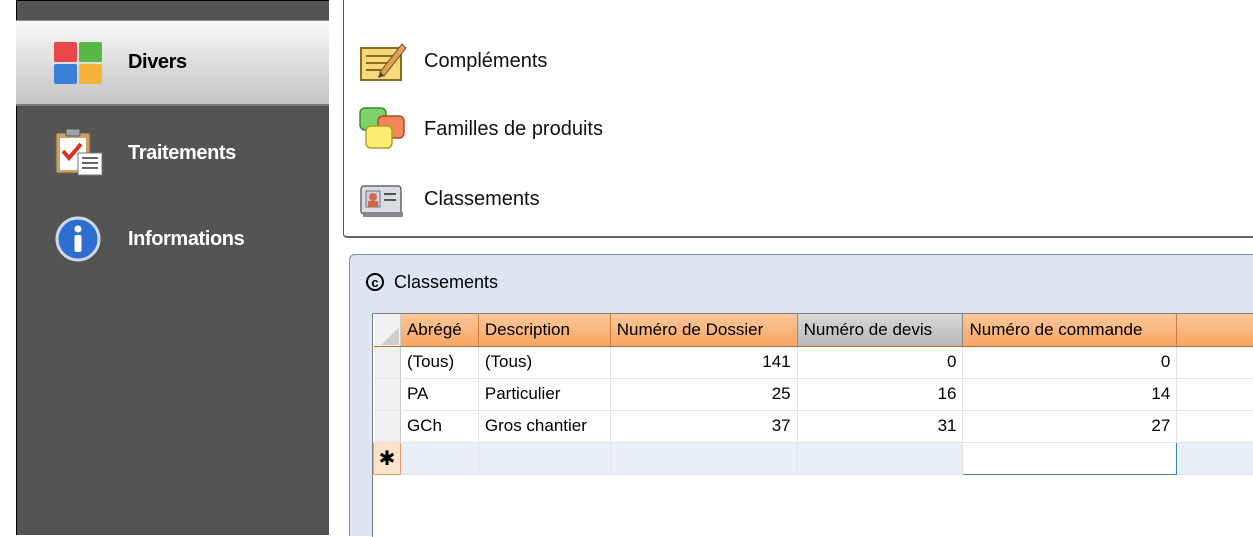  What do you see at coordinates (439, 362) in the screenshot?
I see `cell-abrege: (Tous)` at bounding box center [439, 362].